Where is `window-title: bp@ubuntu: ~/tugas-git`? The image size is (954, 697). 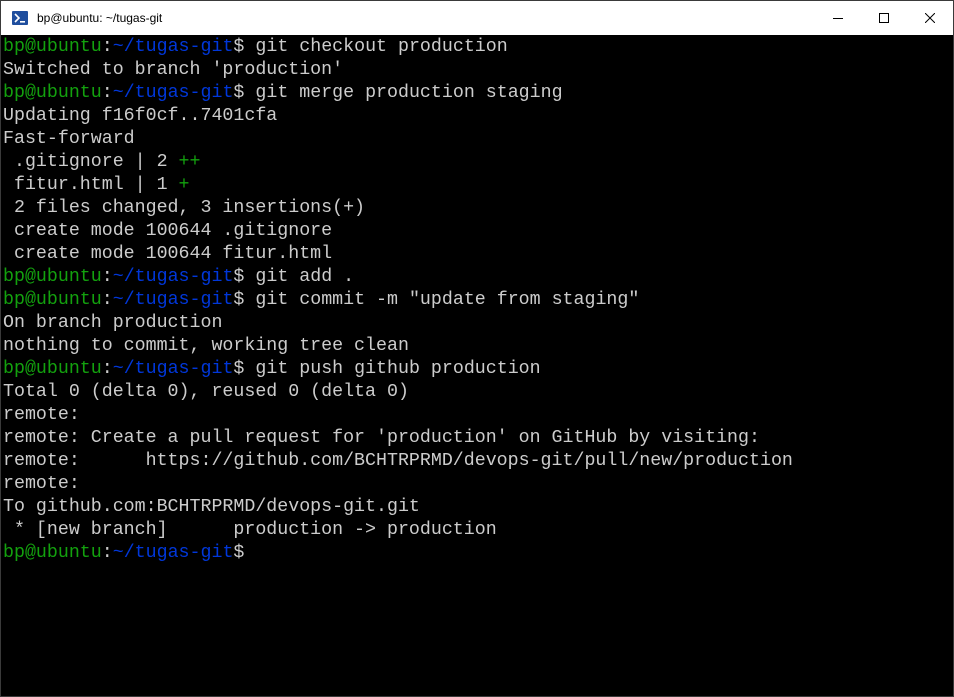
window-title: bp@ubuntu: ~/tugas-git is located at coordinates (100, 18).